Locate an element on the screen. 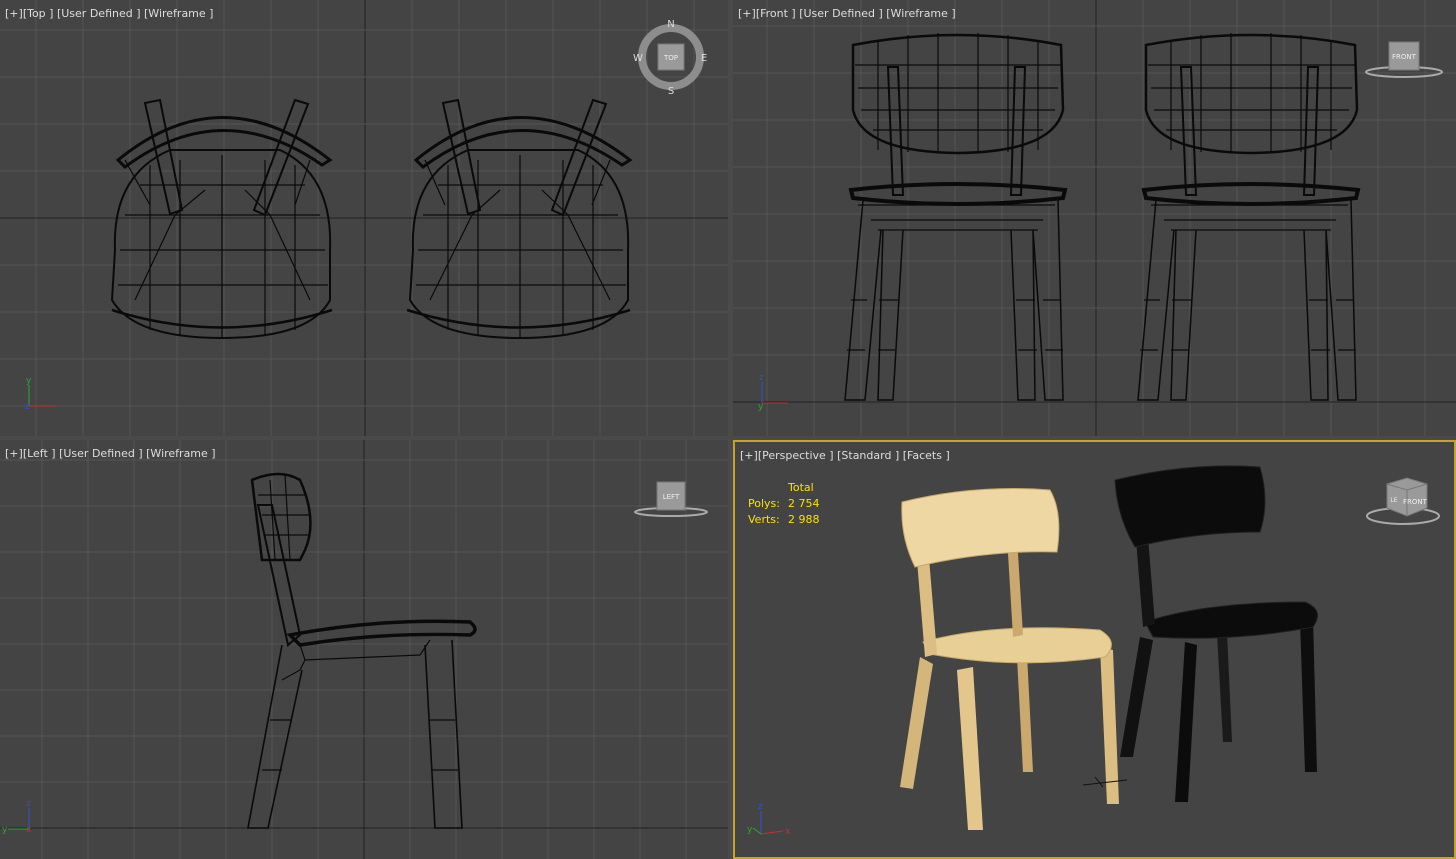  viewcube-side-label: LE is located at coordinates (1393, 500).